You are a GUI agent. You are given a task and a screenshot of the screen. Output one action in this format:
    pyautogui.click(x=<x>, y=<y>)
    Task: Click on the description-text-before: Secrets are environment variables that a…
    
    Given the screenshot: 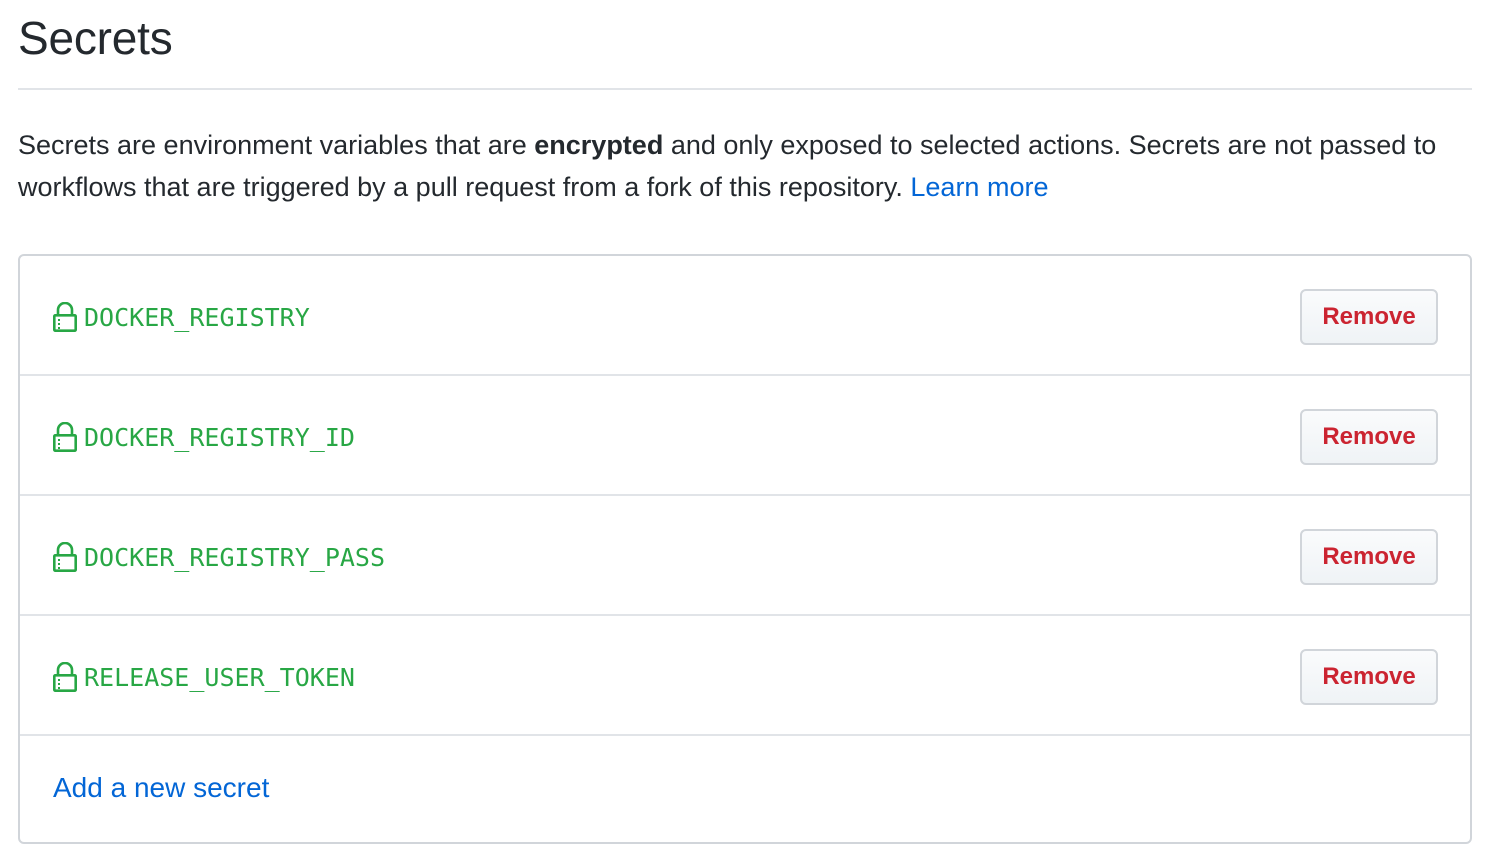 What is the action you would take?
    pyautogui.click(x=276, y=145)
    